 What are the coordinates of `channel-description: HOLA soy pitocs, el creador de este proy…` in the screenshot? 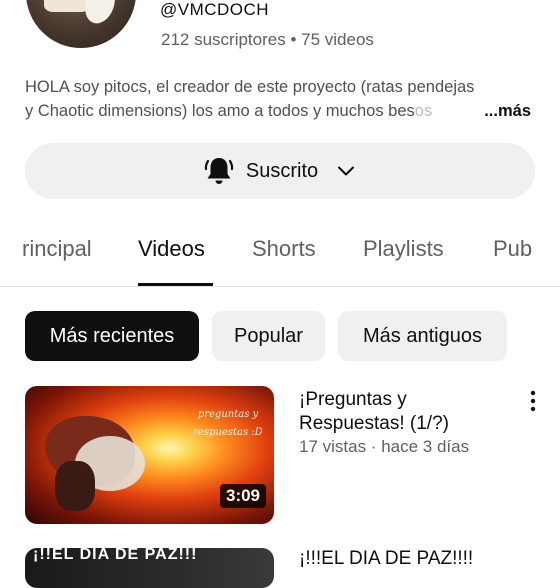 It's located at (280, 99).